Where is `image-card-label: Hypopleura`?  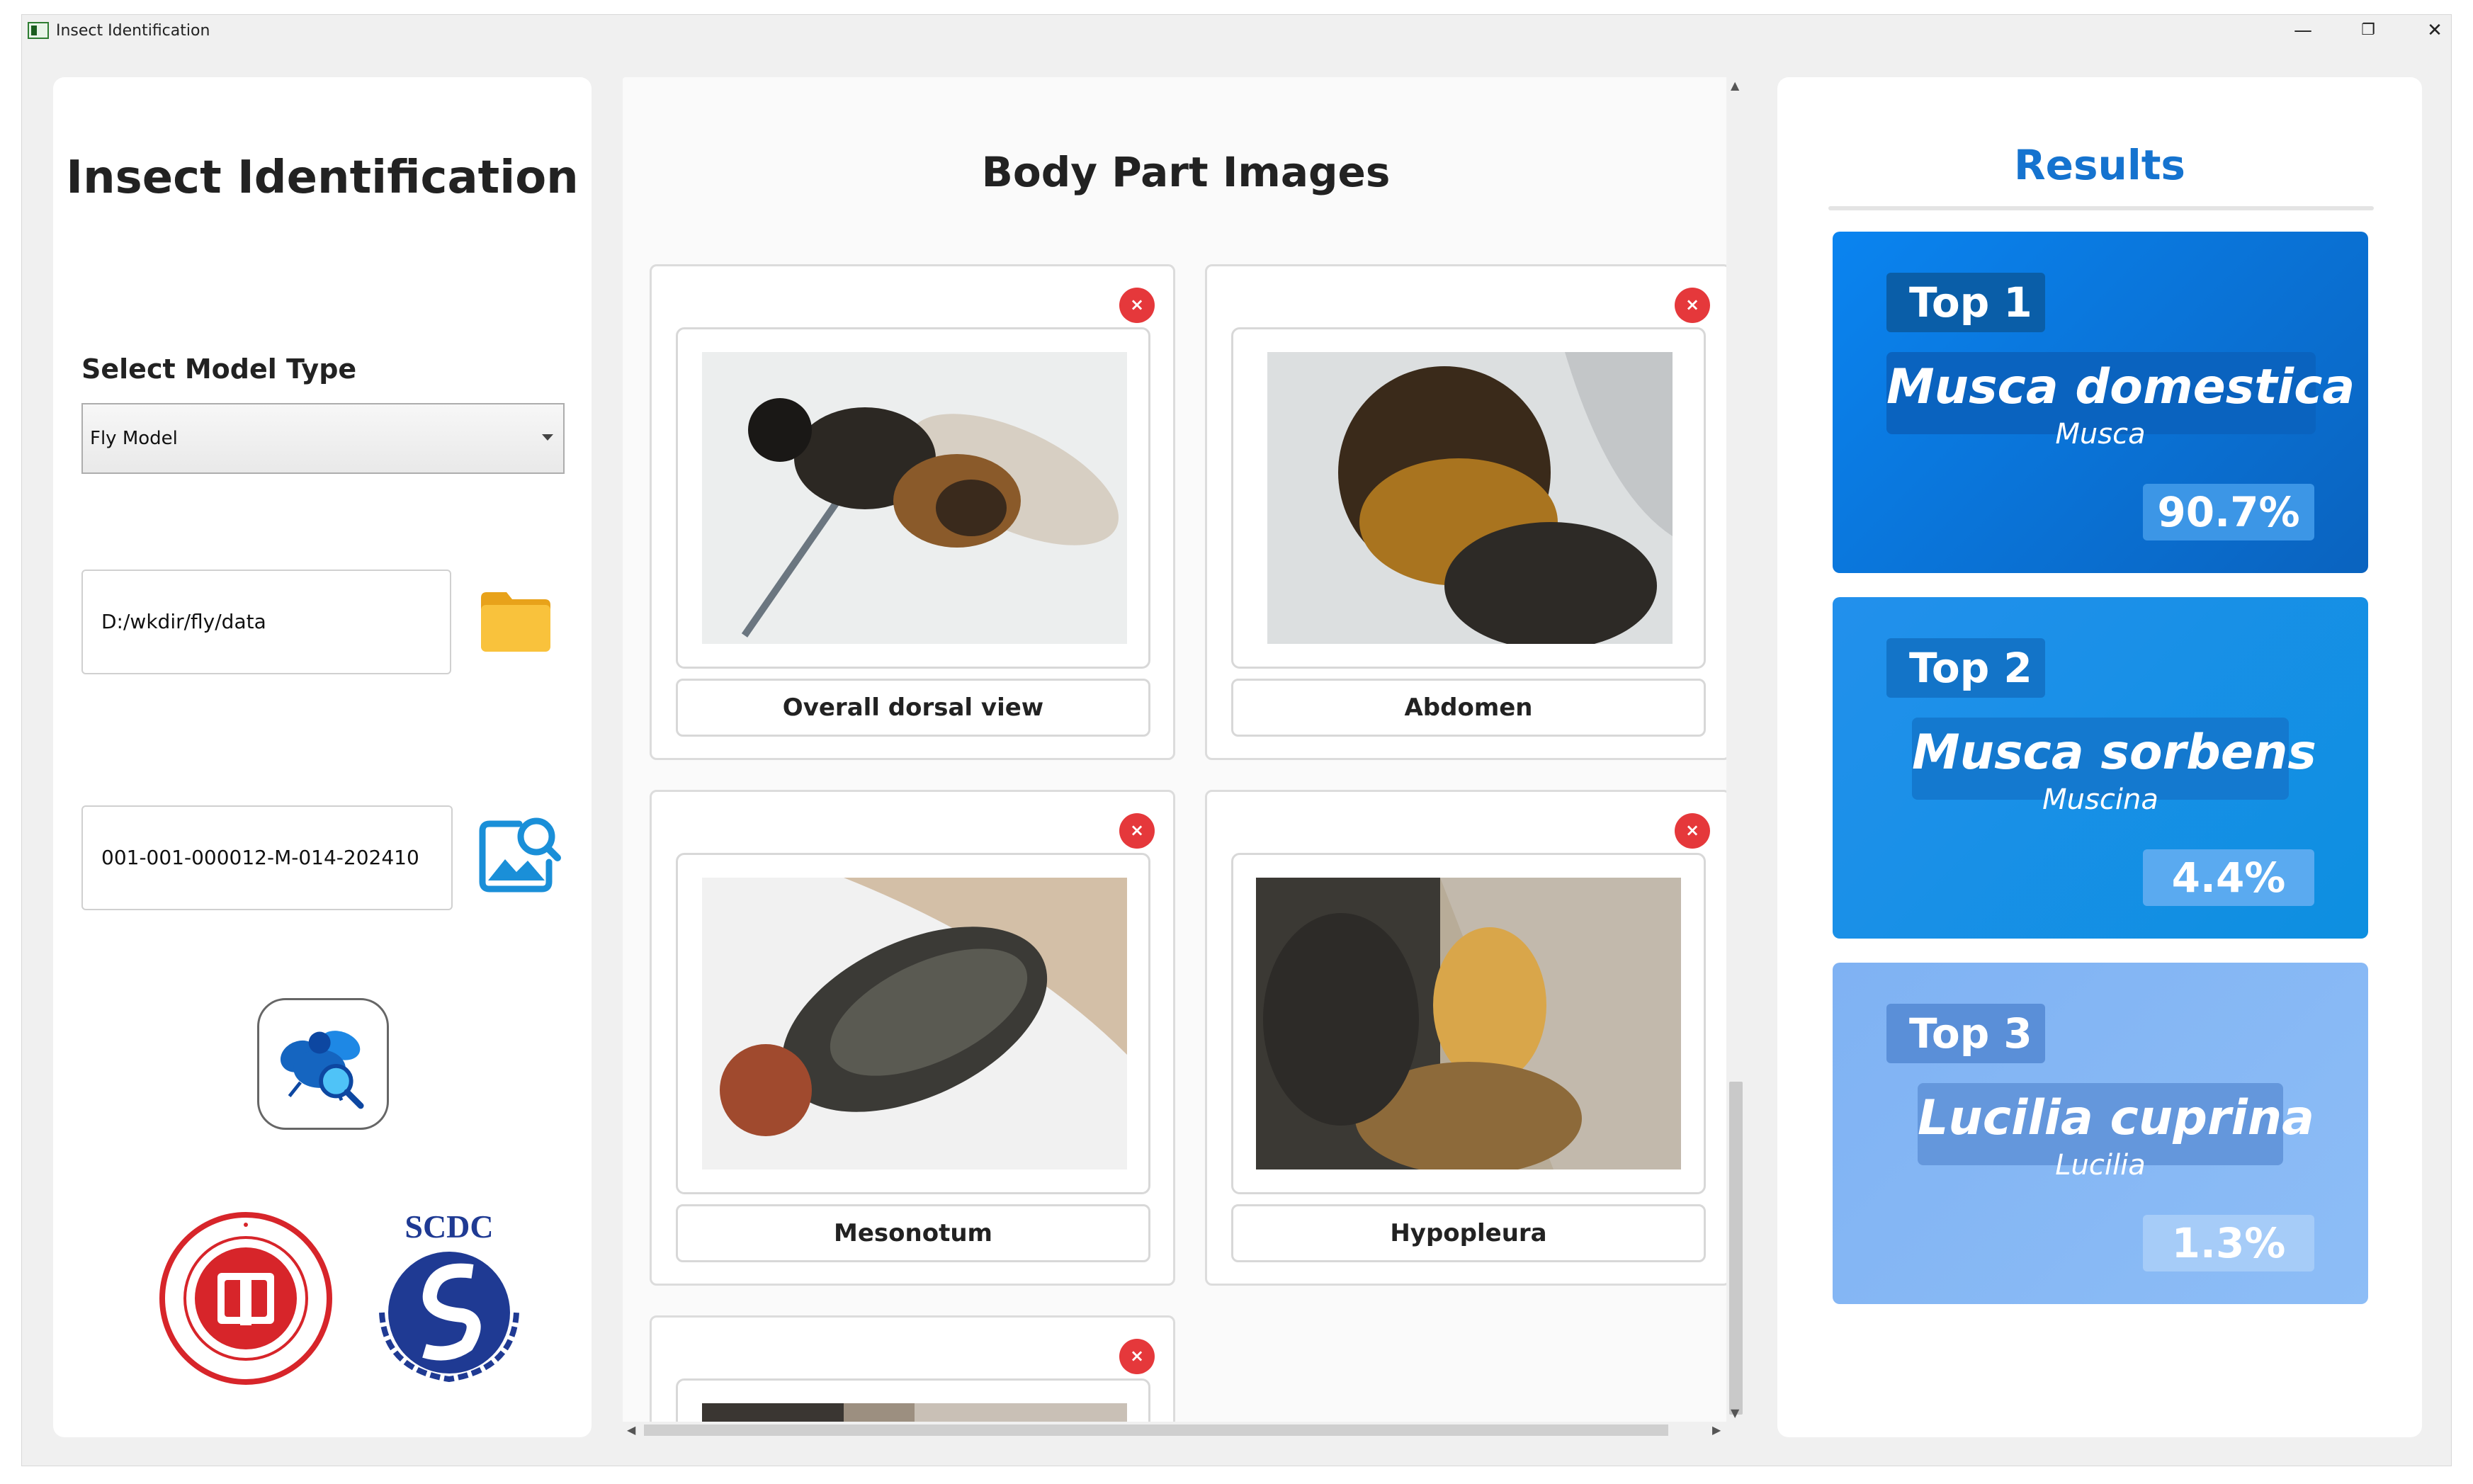
image-card-label: Hypopleura is located at coordinates (1468, 1233).